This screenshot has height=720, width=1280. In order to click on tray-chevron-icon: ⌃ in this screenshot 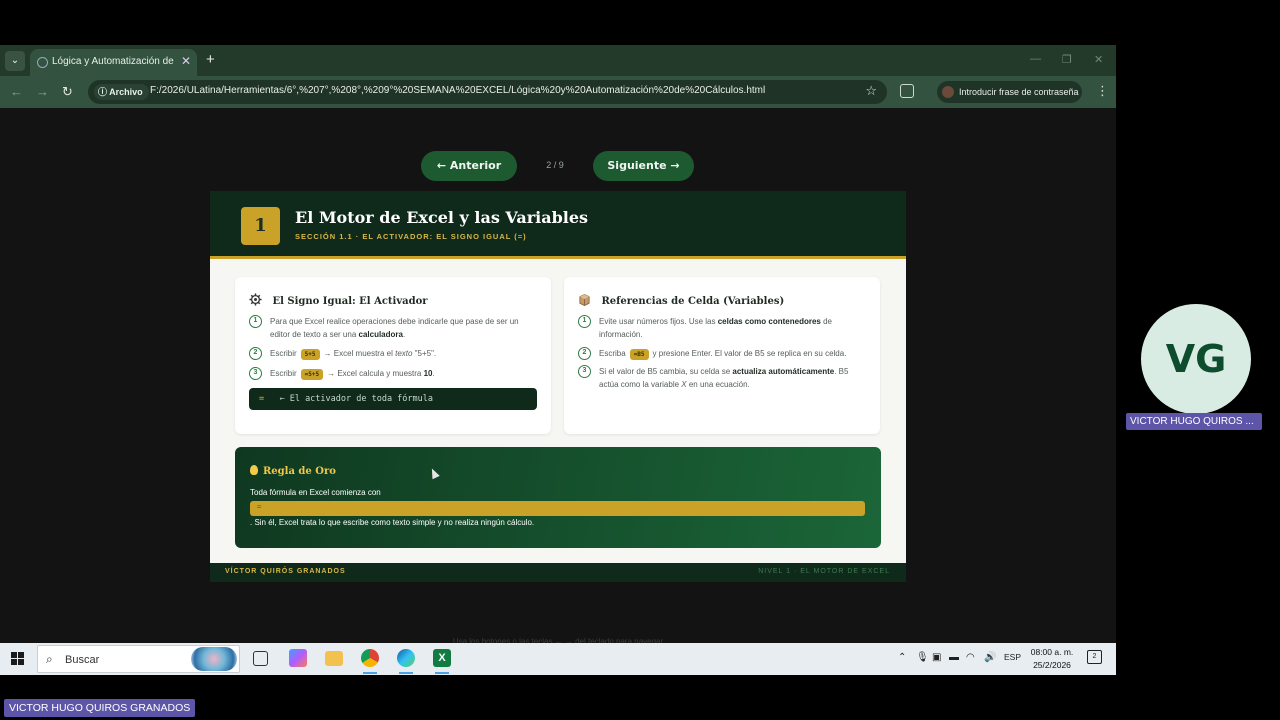, I will do `click(902, 657)`.